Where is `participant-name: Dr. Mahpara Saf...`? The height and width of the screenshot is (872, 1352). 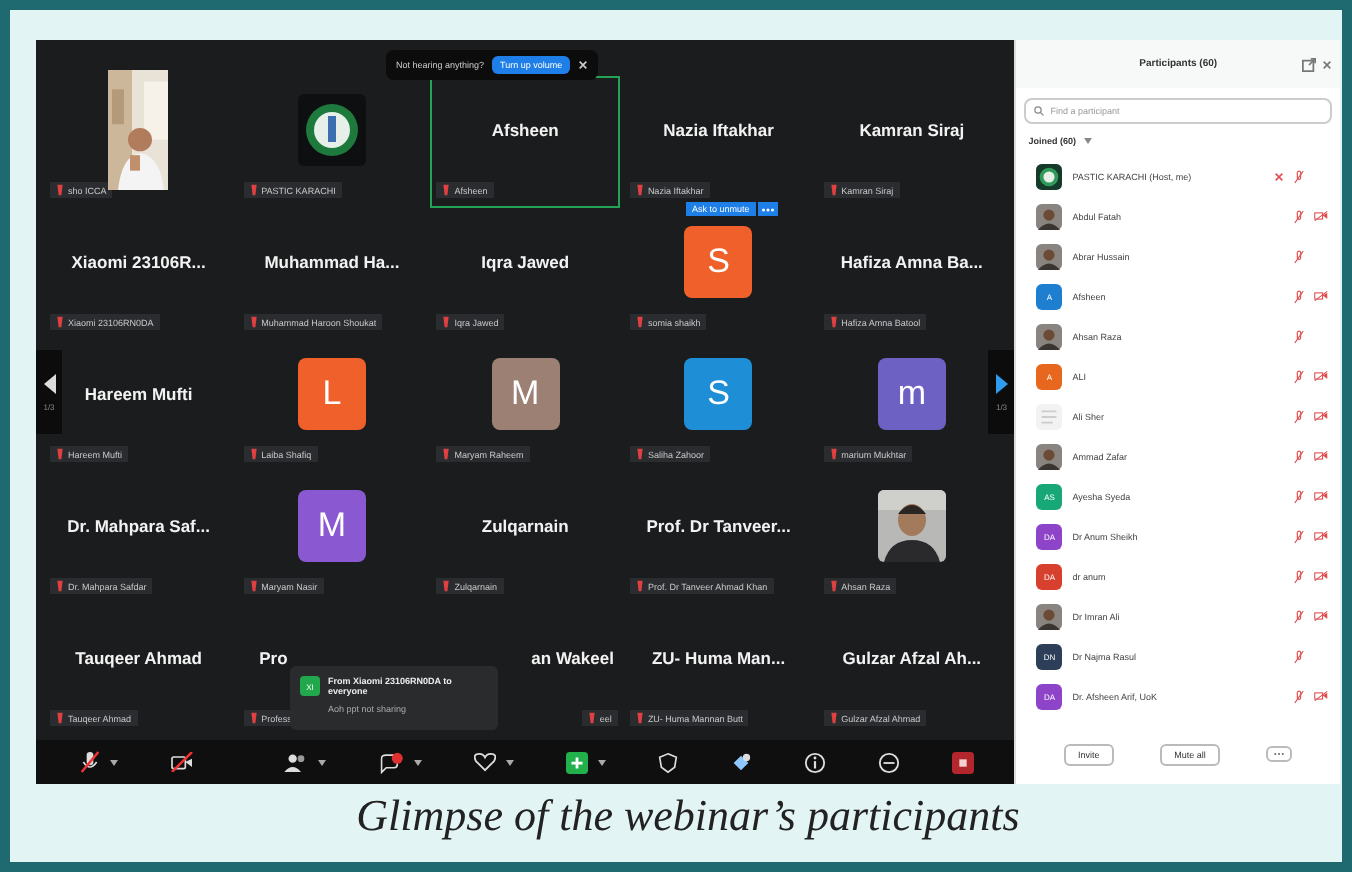
participant-name: Dr. Mahpara Saf... is located at coordinates (138, 526).